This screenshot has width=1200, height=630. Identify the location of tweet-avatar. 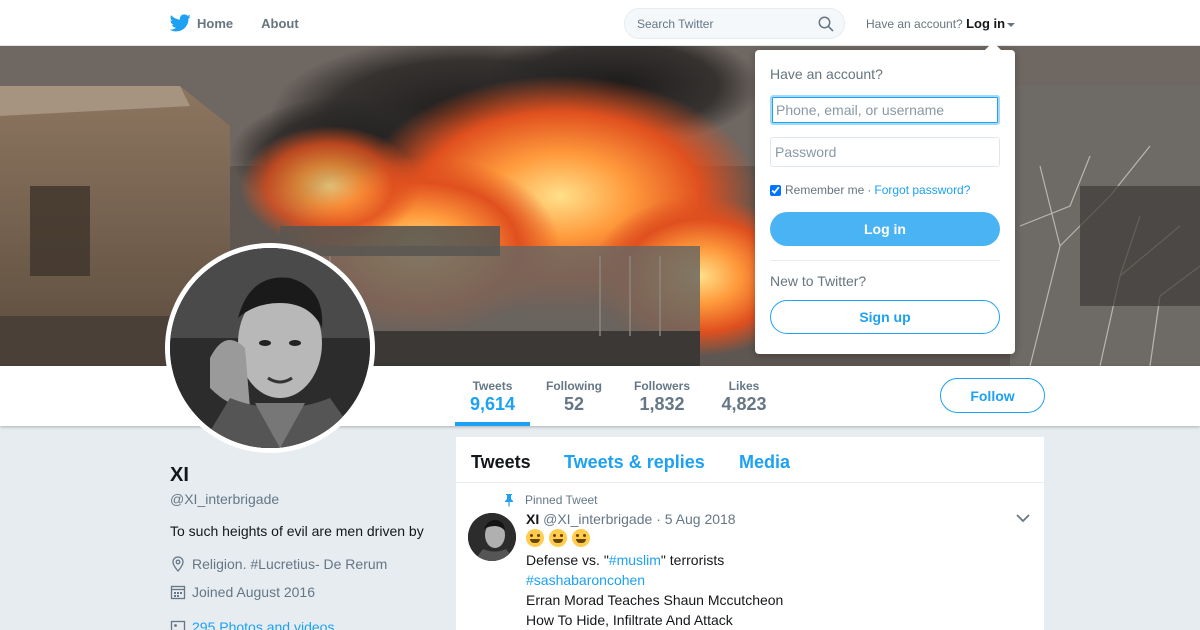
(492, 537).